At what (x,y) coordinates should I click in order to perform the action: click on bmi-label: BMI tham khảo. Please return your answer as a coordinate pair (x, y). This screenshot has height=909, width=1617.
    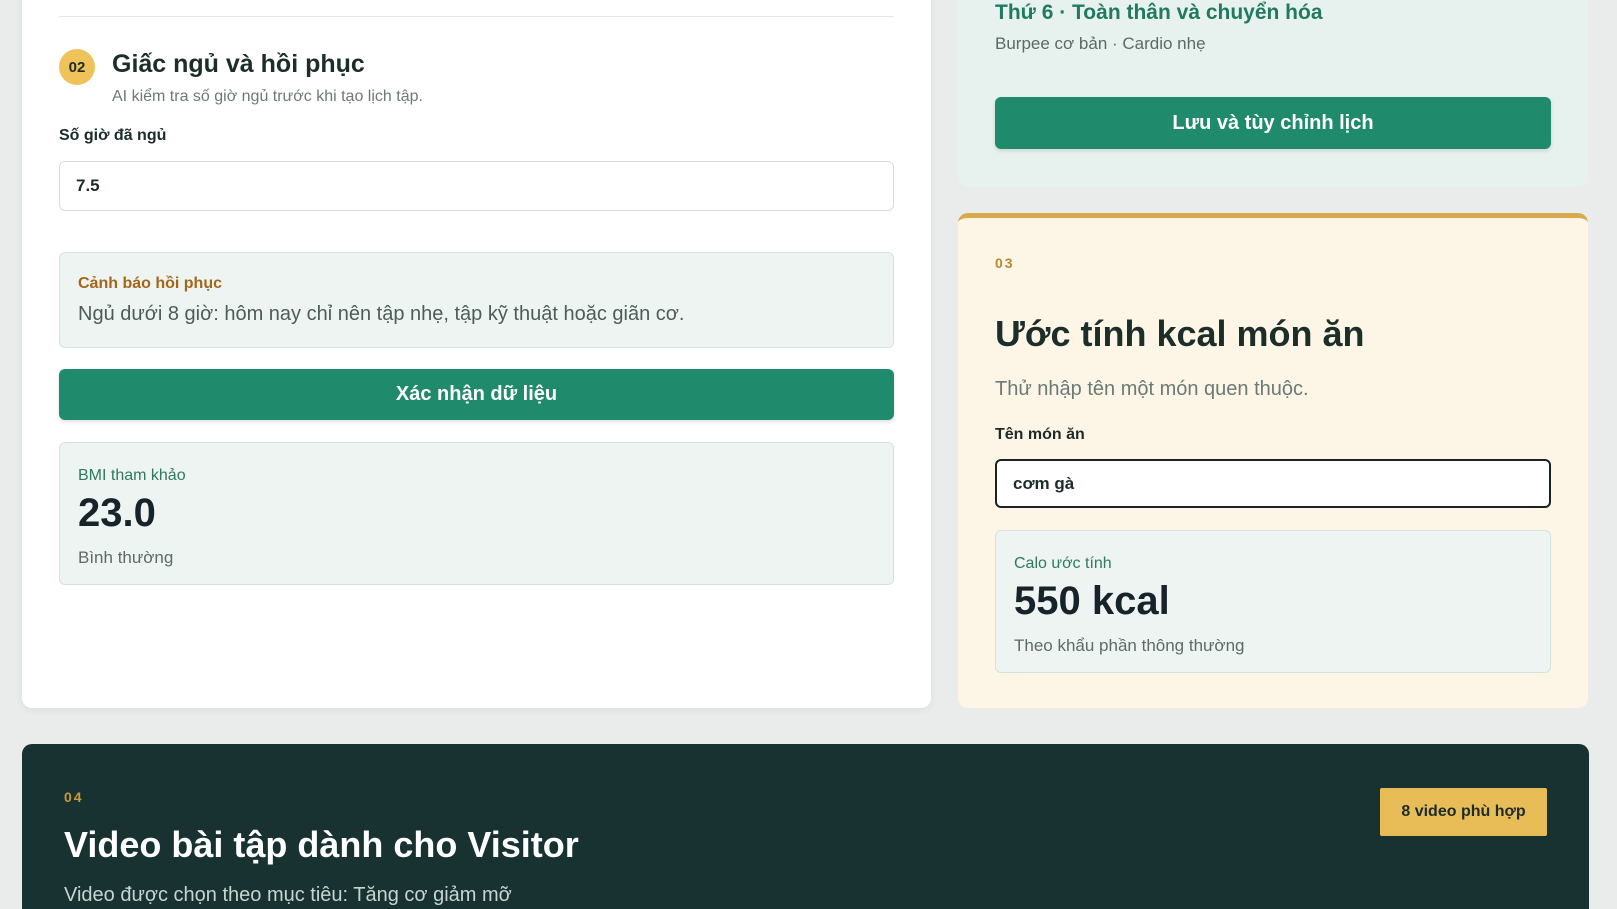
    Looking at the image, I should click on (132, 475).